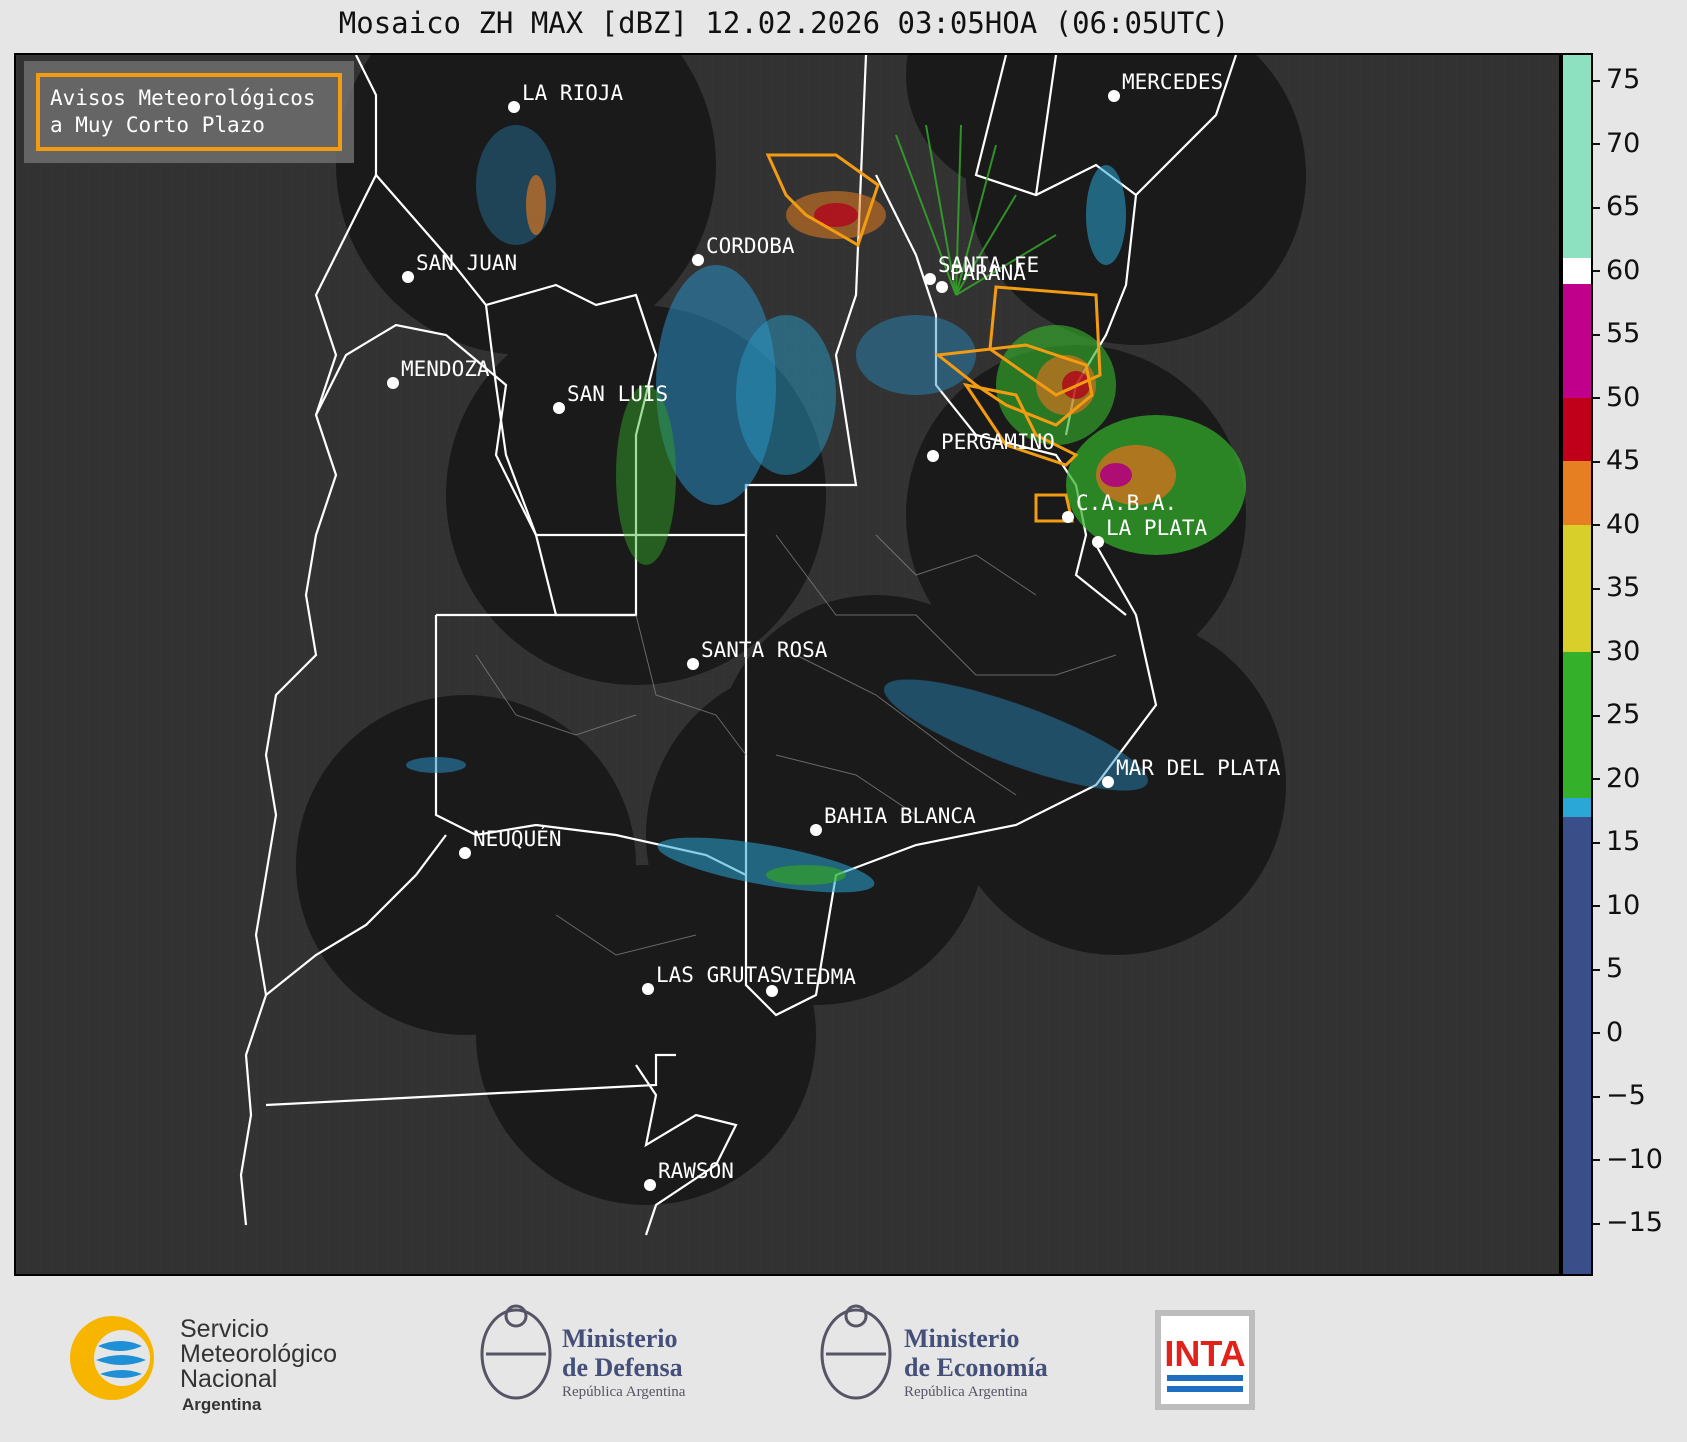  What do you see at coordinates (622, 1367) in the screenshot?
I see `defensa-line-2: de Defensa` at bounding box center [622, 1367].